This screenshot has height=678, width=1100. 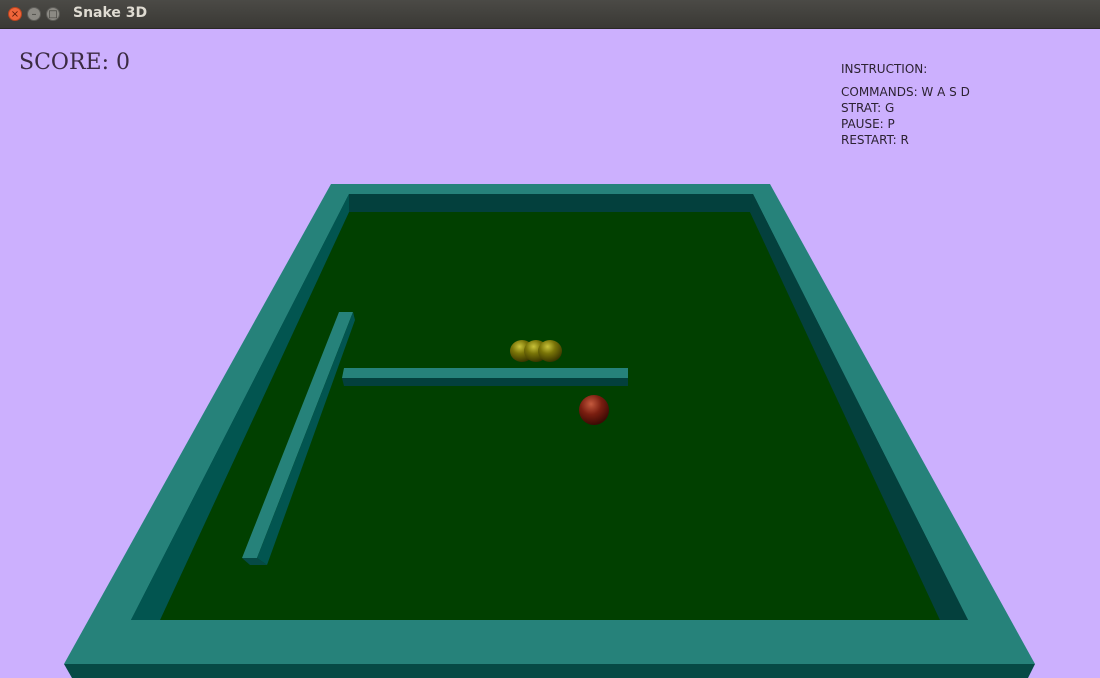 I want to click on window-title: Snake 3D, so click(x=110, y=13).